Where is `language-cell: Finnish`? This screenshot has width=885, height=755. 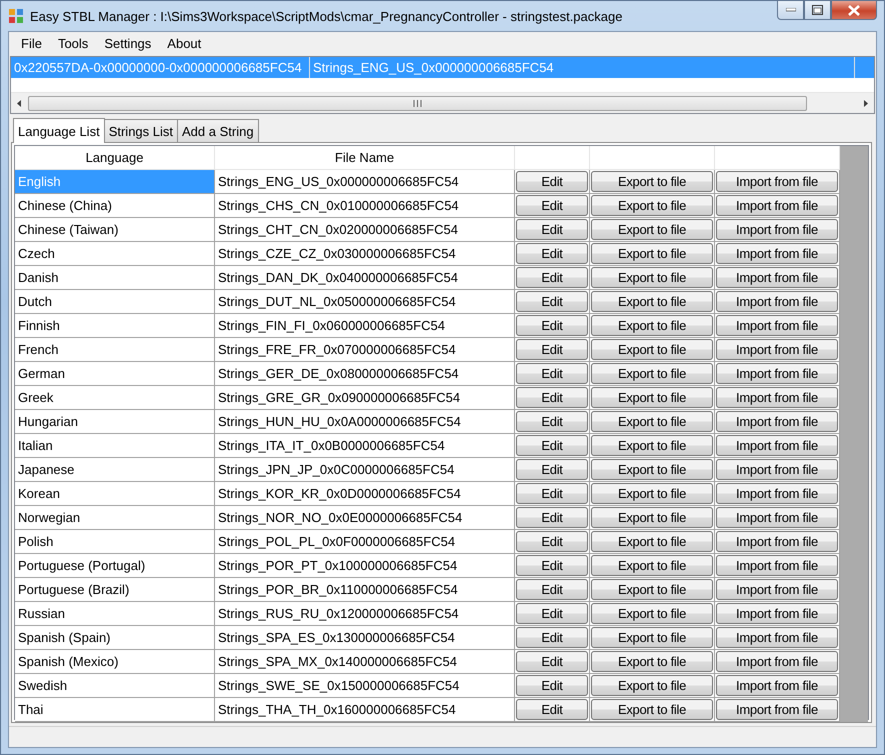
language-cell: Finnish is located at coordinates (115, 326).